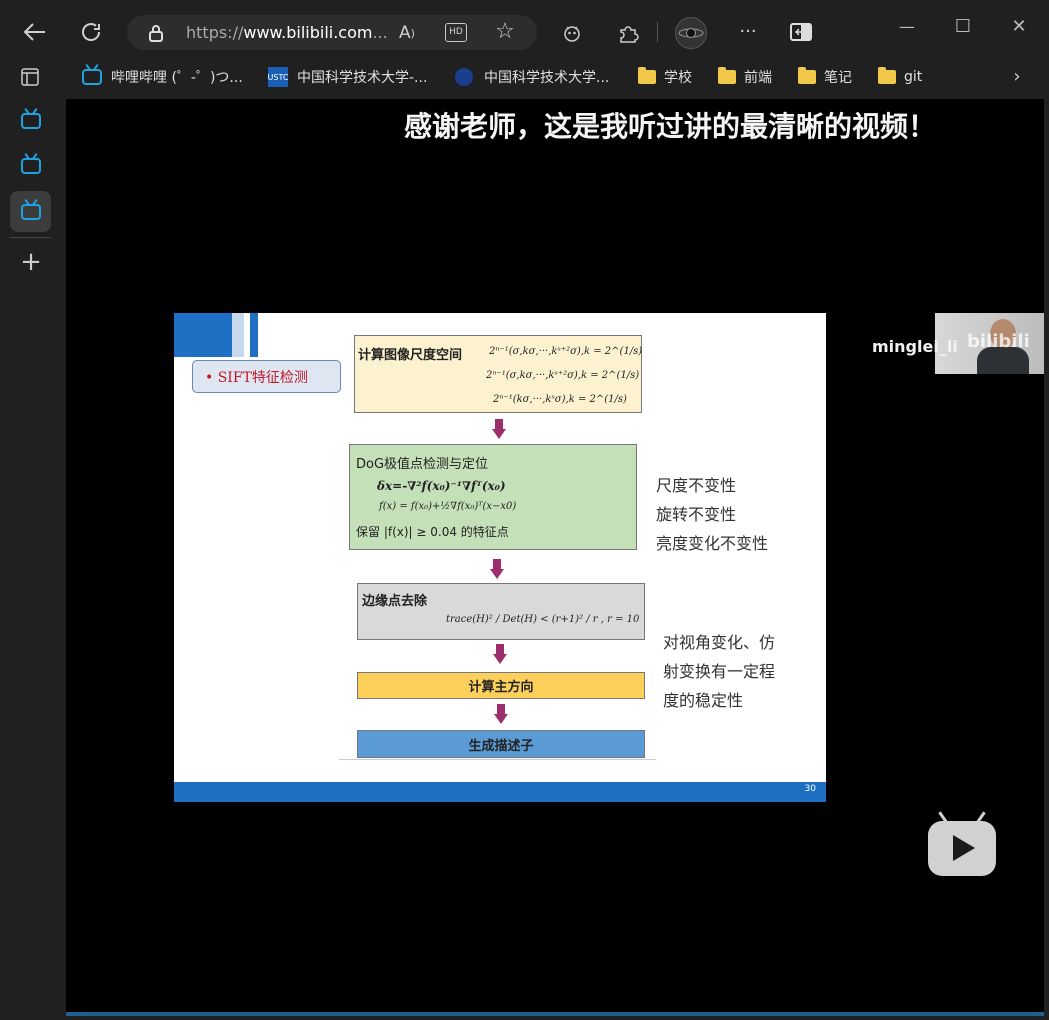 This screenshot has width=1049, height=1020. Describe the element at coordinates (31, 262) in the screenshot. I see `new-tab-plus-icon: +` at that location.